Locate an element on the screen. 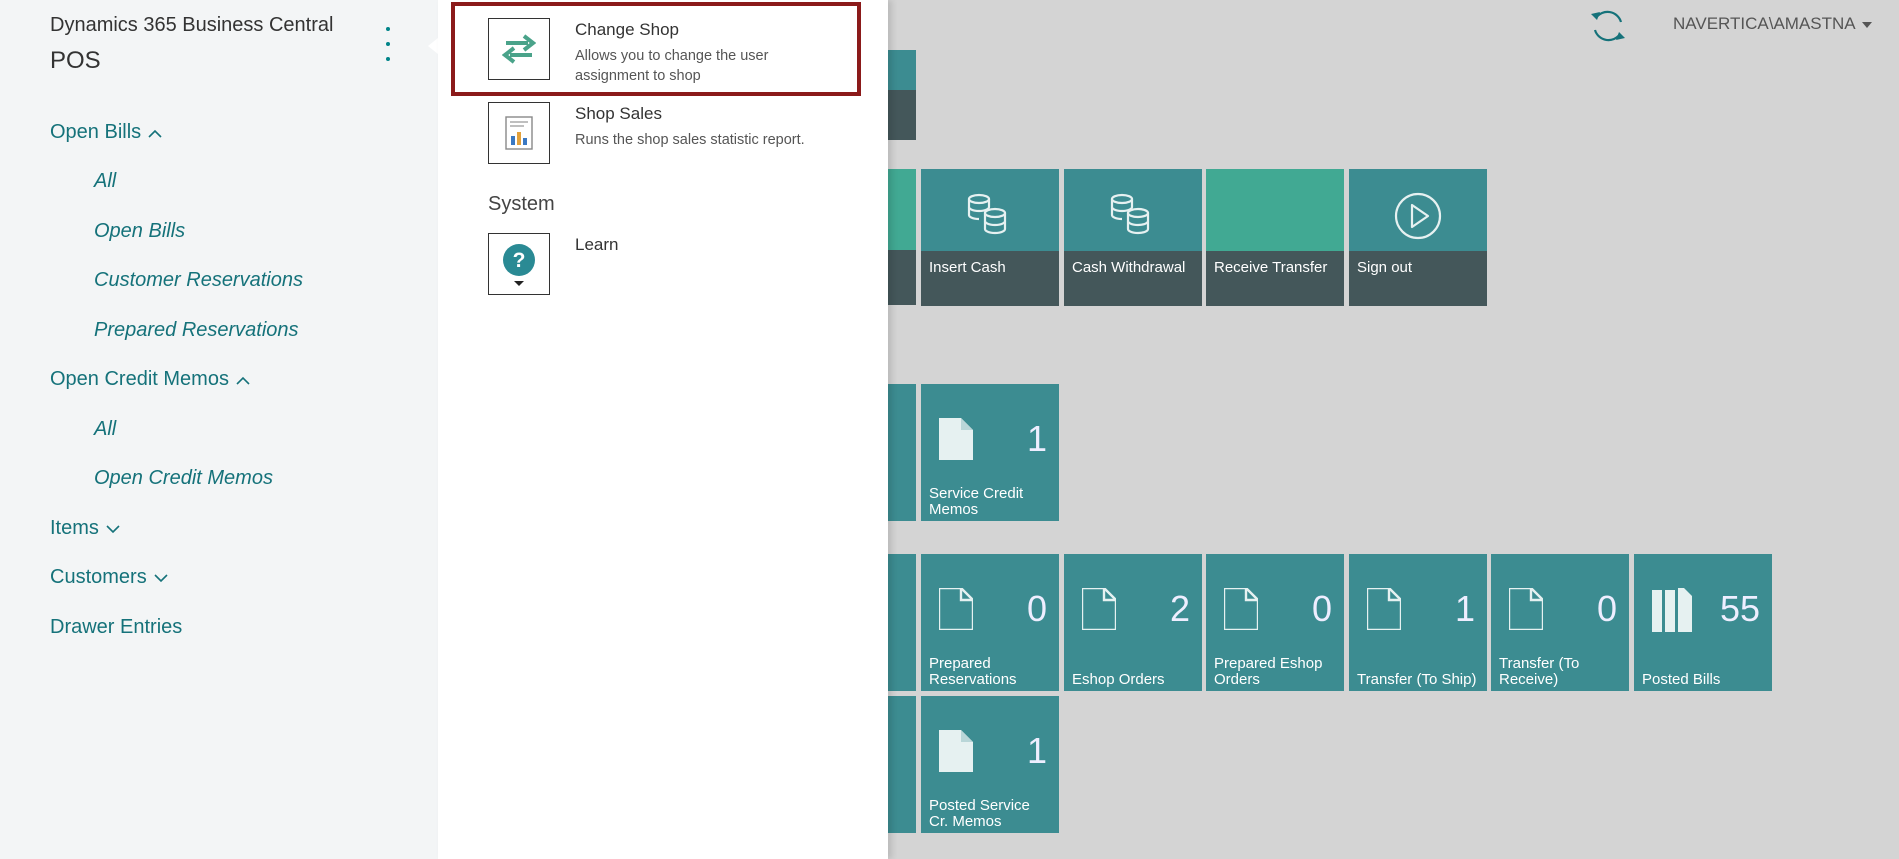 Image resolution: width=1899 pixels, height=859 pixels. tile-prepared-reservations: 0 Prepared Reservations is located at coordinates (990, 622).